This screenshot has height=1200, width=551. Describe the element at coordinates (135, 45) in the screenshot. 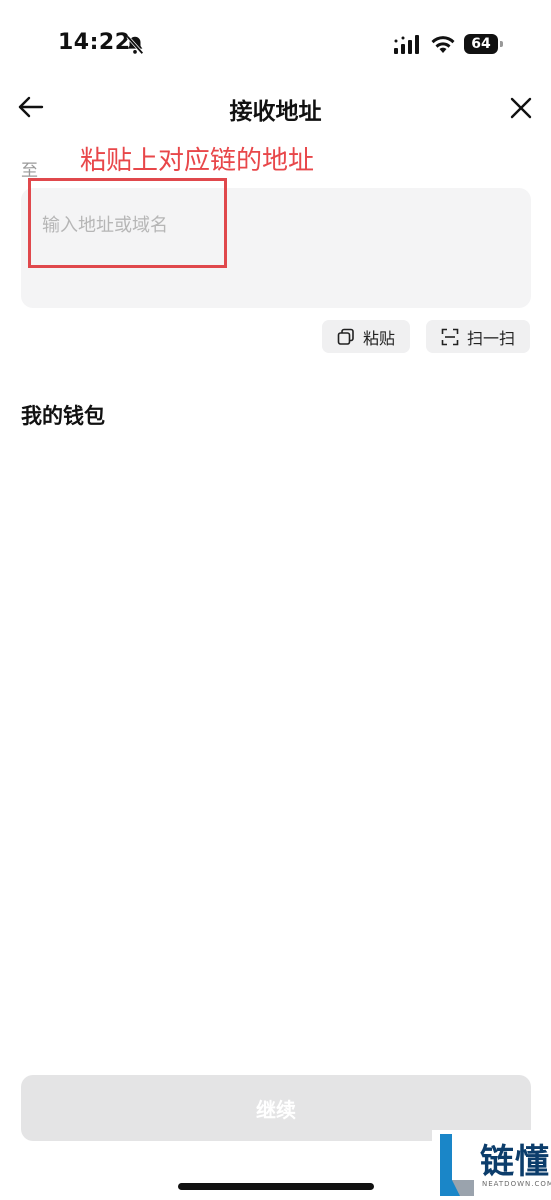

I see `bell-muted-icon` at that location.